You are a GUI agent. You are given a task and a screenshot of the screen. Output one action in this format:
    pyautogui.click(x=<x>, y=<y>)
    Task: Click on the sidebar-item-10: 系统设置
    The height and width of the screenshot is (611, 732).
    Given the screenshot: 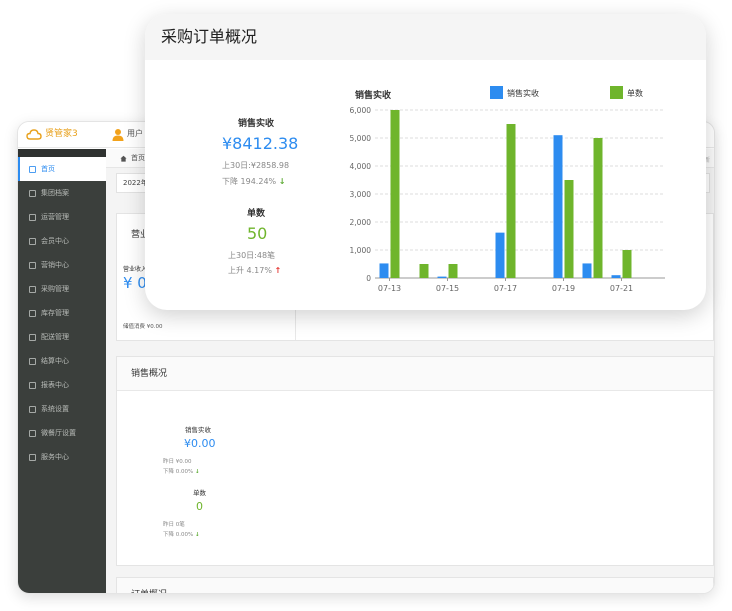 What is the action you would take?
    pyautogui.click(x=62, y=409)
    